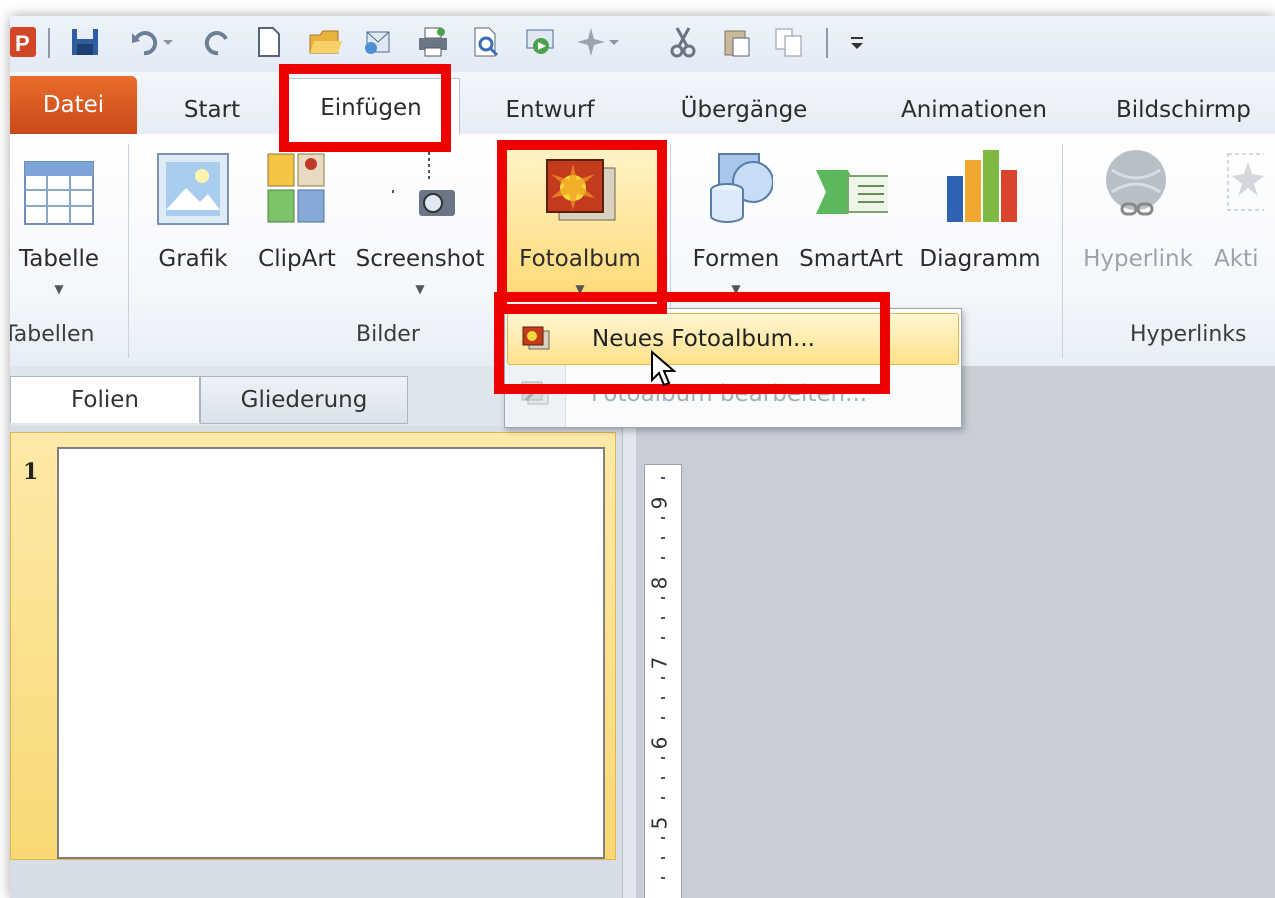 This screenshot has width=1275, height=898. I want to click on email-icon, so click(379, 42).